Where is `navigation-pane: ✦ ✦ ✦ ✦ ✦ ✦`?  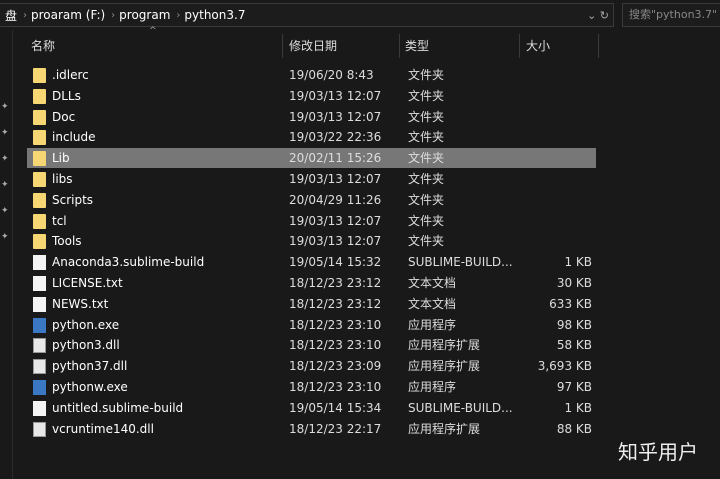 navigation-pane: ✦ ✦ ✦ ✦ ✦ ✦ is located at coordinates (6, 254).